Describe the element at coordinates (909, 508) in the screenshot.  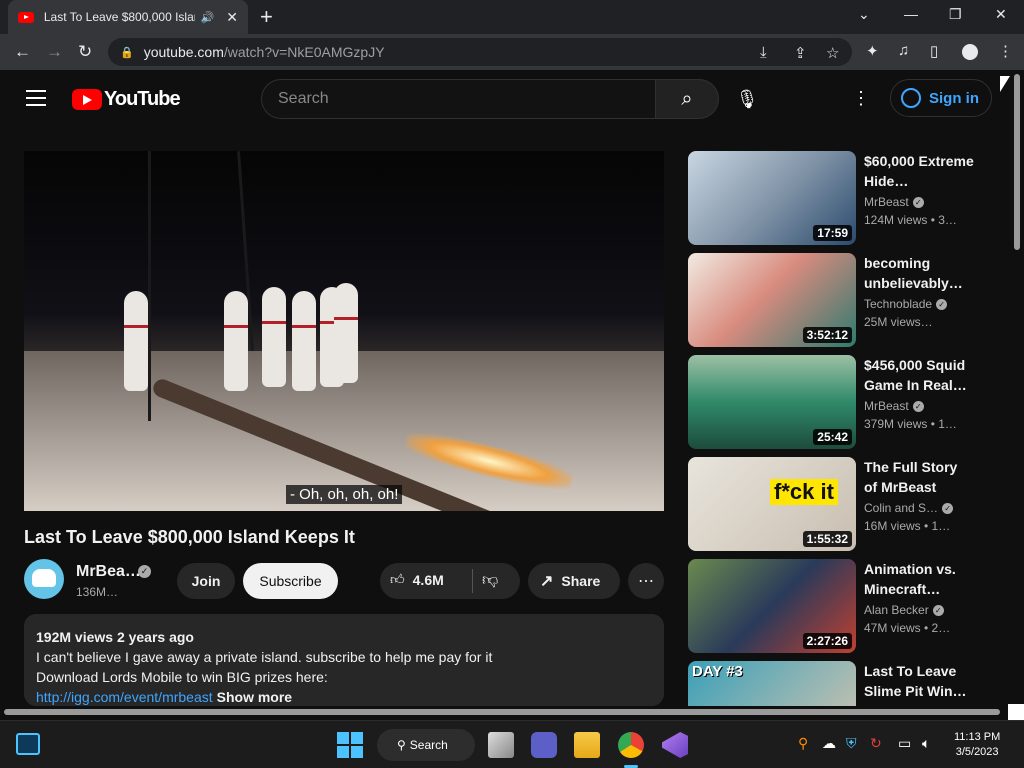
I see `recommended-channel: Colin and S… ✓` at that location.